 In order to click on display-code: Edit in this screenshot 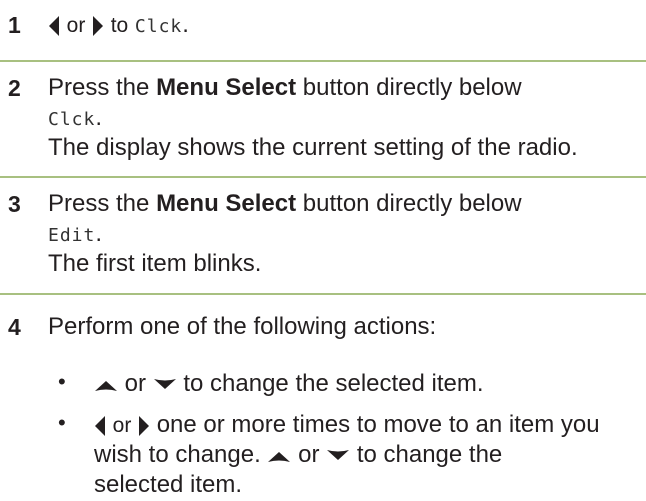, I will do `click(72, 235)`.